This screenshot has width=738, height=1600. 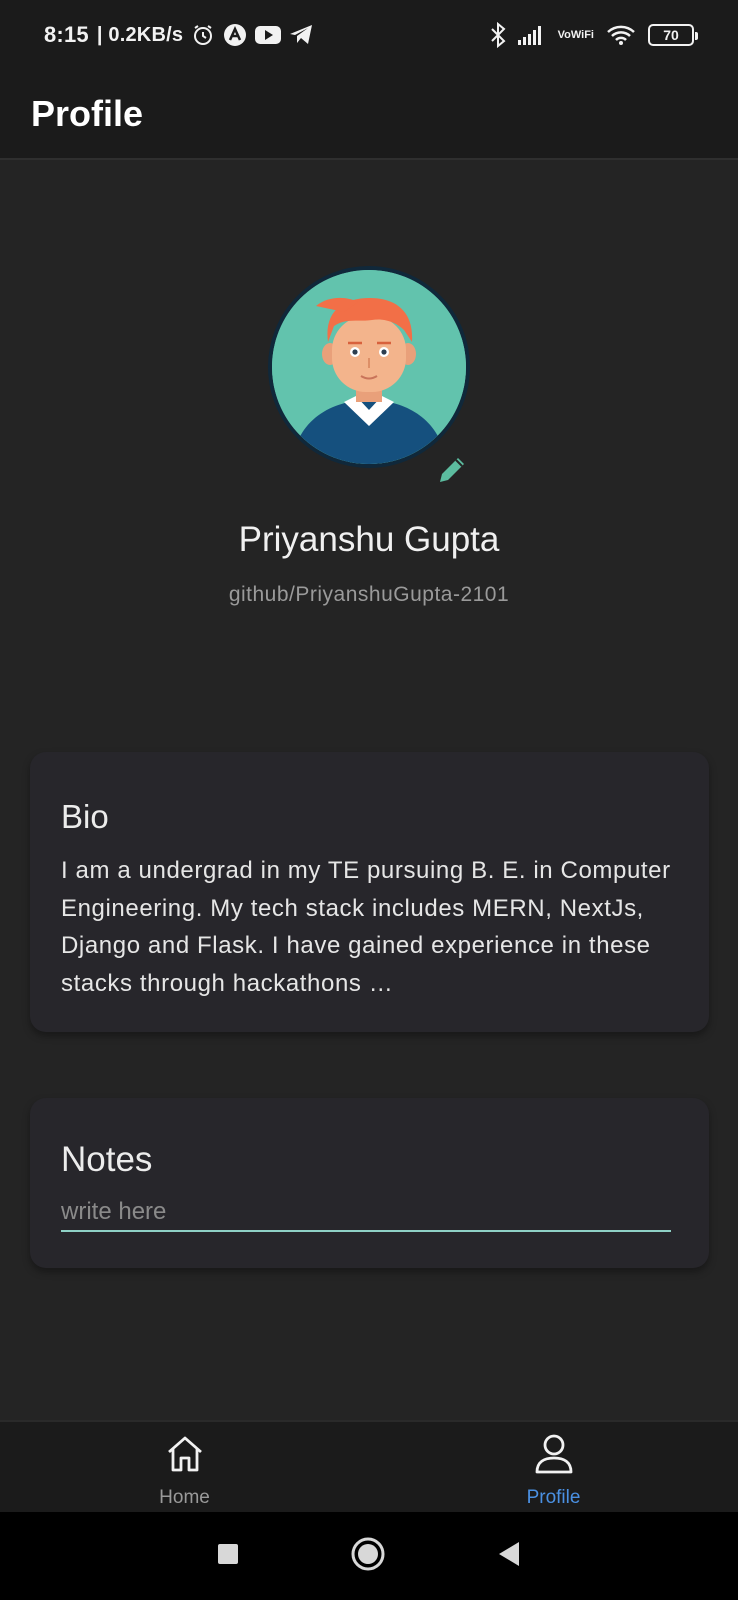 I want to click on app-bar: Profile, so click(x=369, y=115).